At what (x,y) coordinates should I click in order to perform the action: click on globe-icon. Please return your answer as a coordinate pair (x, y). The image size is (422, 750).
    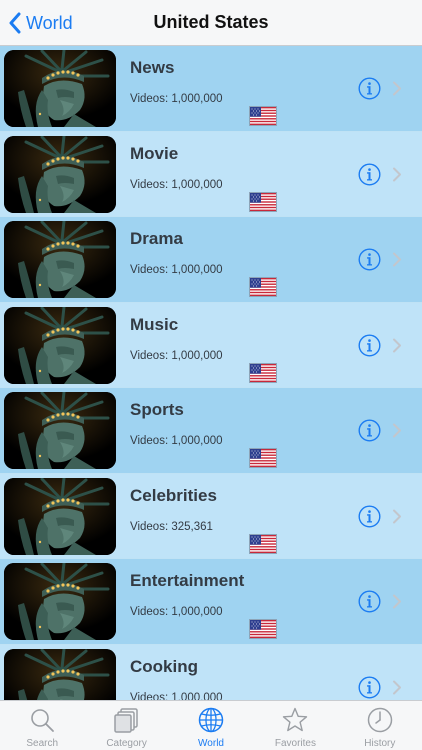
    Looking at the image, I should click on (211, 720).